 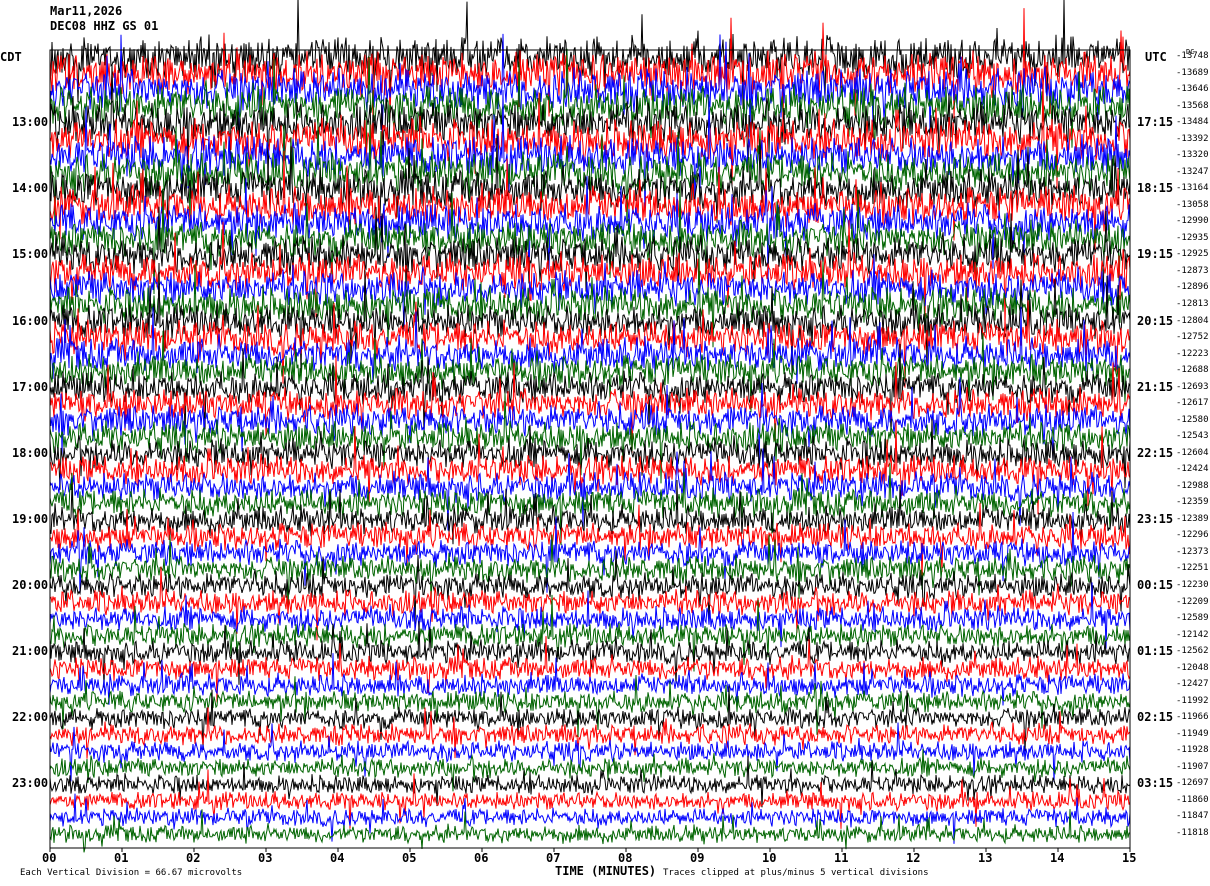 I want to click on dc-offset-label: -12580, so click(x=1192, y=419).